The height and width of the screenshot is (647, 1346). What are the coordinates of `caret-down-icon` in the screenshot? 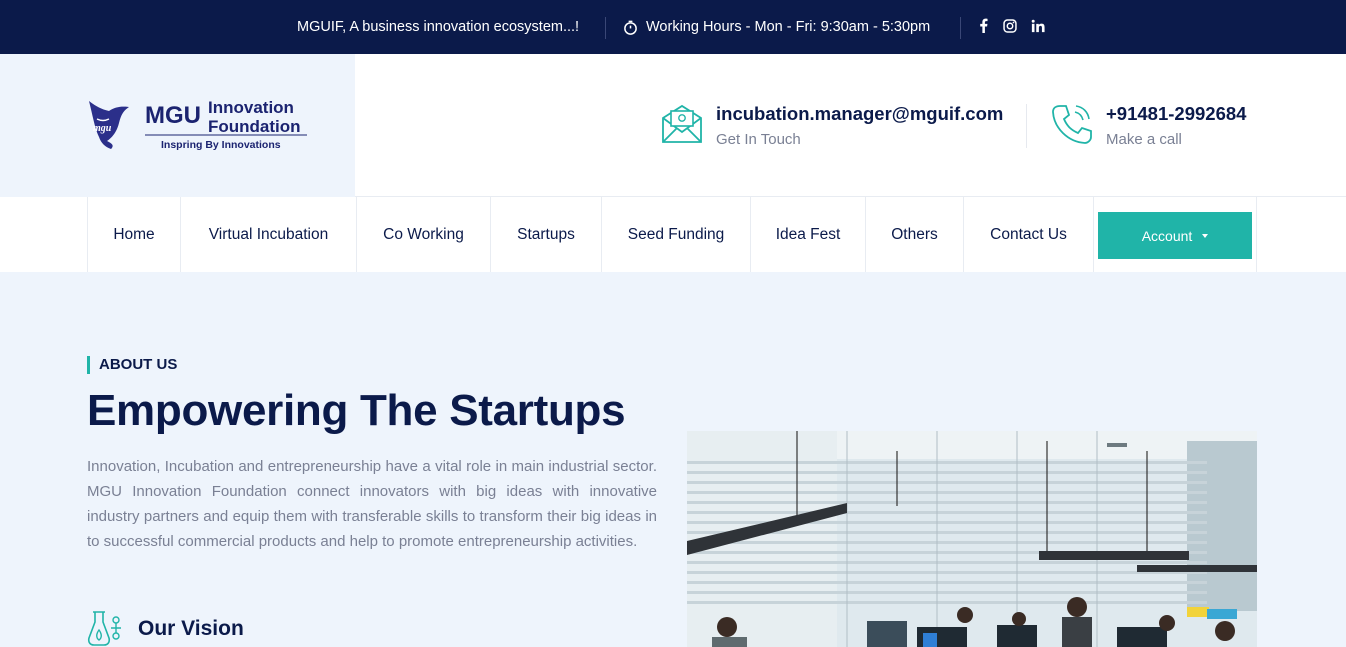 It's located at (1205, 235).